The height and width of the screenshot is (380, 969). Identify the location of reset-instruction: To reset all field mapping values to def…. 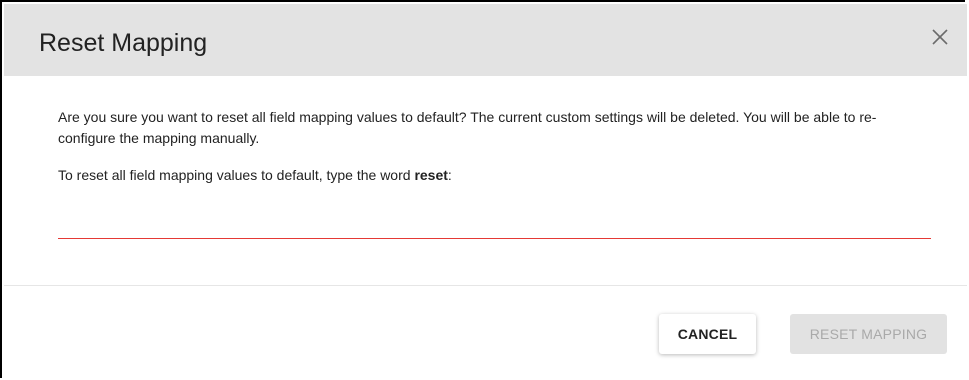
(255, 175).